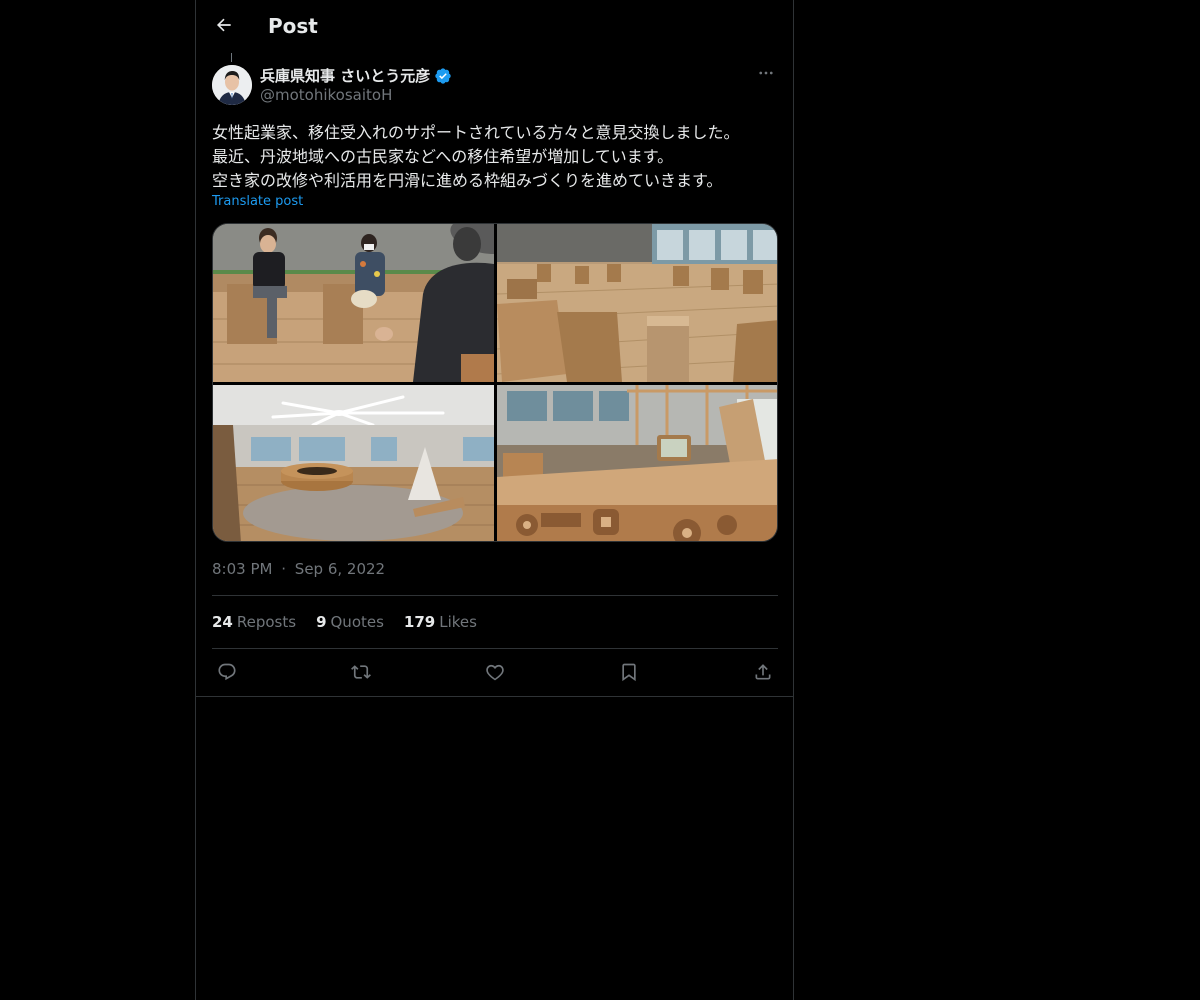  What do you see at coordinates (353, 463) in the screenshot?
I see `photo-round-room` at bounding box center [353, 463].